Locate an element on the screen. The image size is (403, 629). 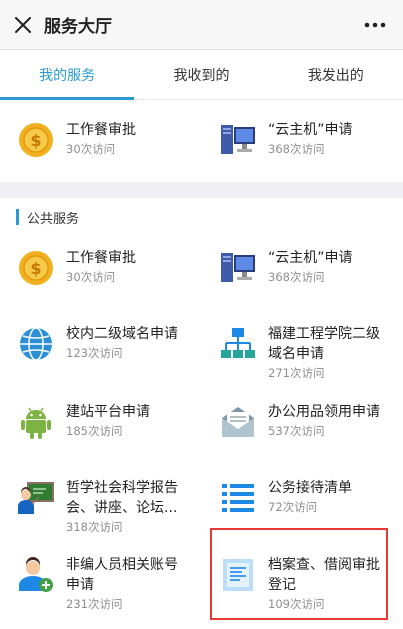
document-icon is located at coordinates (238, 575).